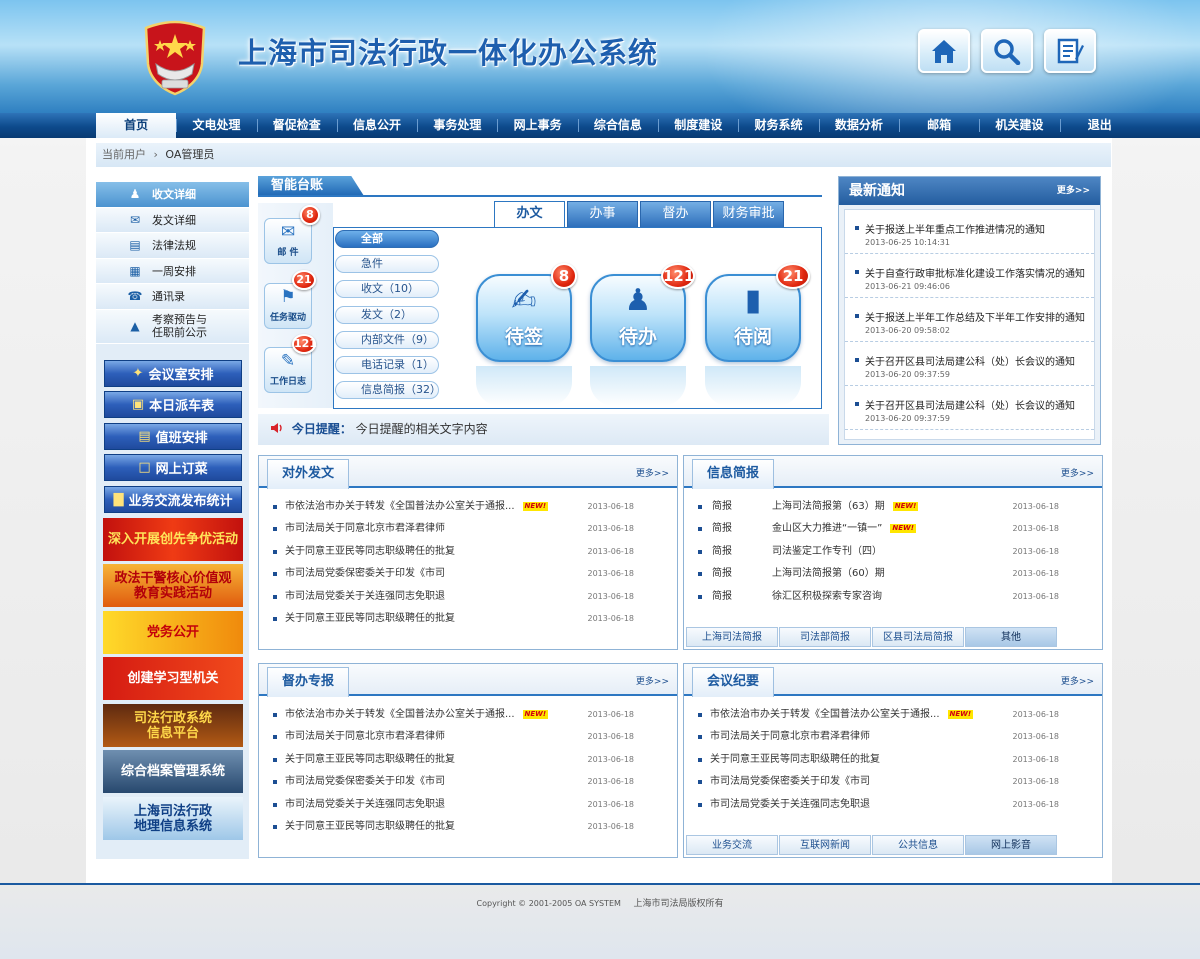  Describe the element at coordinates (118, 499) in the screenshot. I see `chart-icon: ▇` at that location.